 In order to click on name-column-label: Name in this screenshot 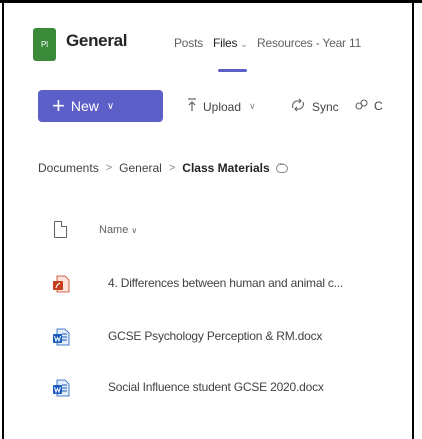, I will do `click(114, 230)`.